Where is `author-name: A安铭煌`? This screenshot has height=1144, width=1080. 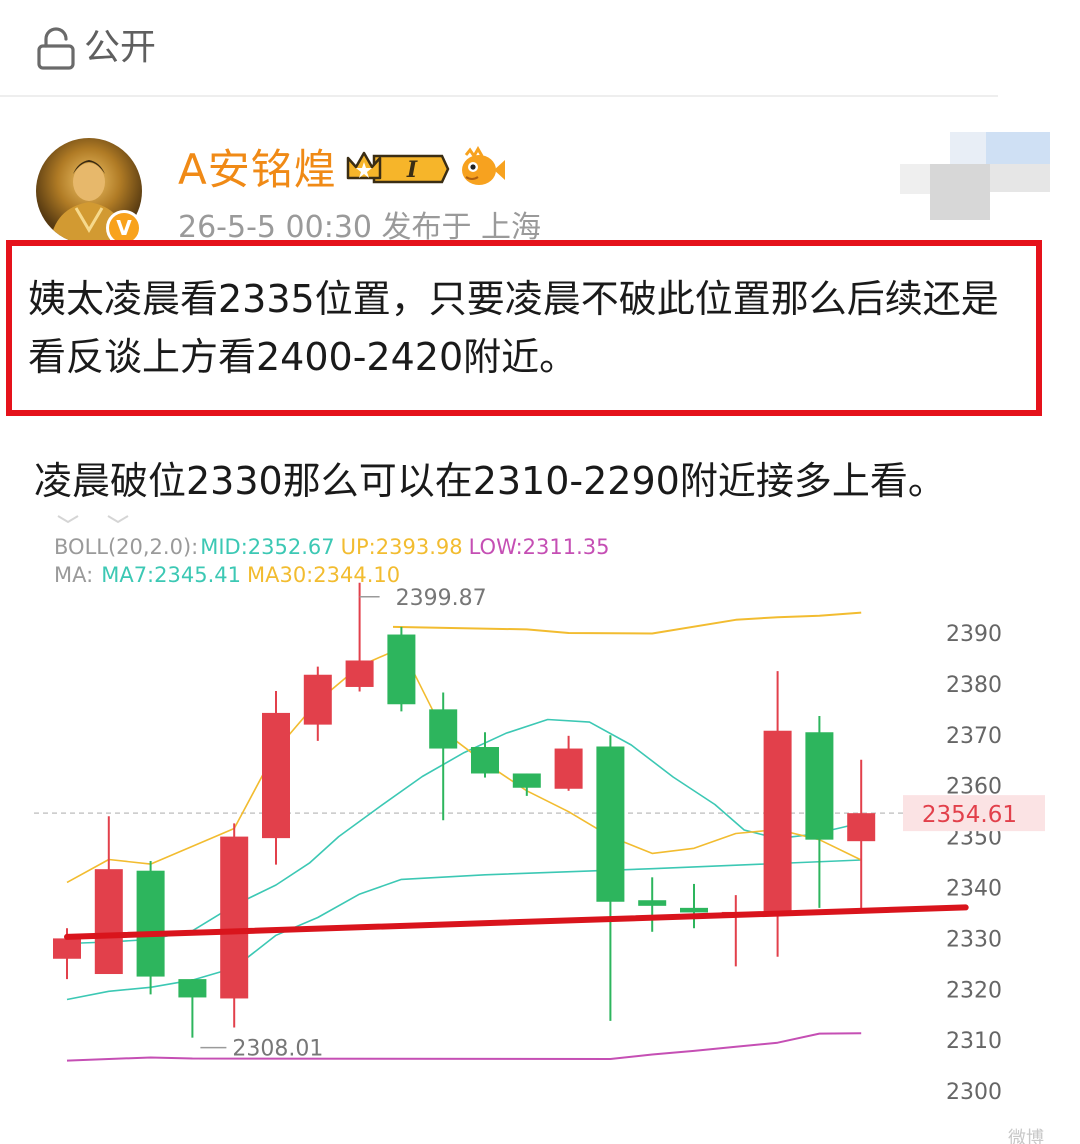 author-name: A安铭煌 is located at coordinates (257, 170).